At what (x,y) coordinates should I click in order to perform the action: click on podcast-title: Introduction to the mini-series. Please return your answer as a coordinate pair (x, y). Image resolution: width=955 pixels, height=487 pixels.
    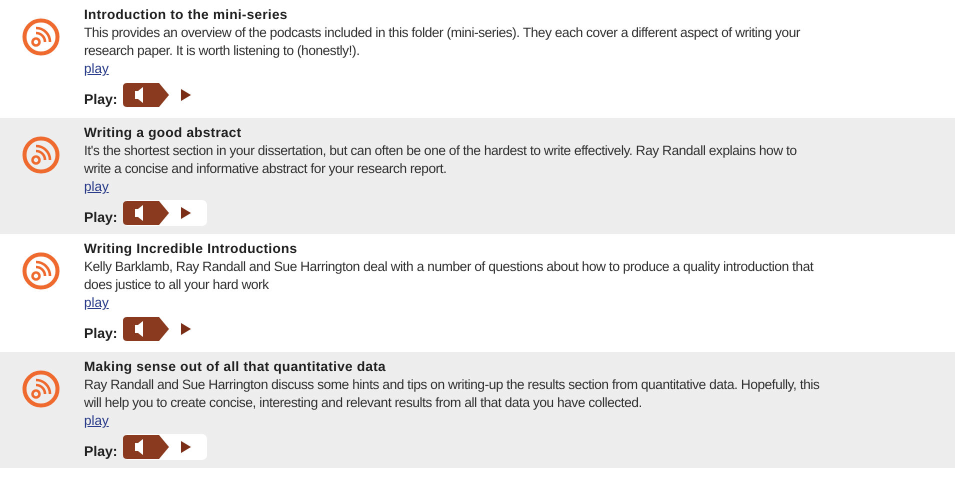
    Looking at the image, I should click on (186, 15).